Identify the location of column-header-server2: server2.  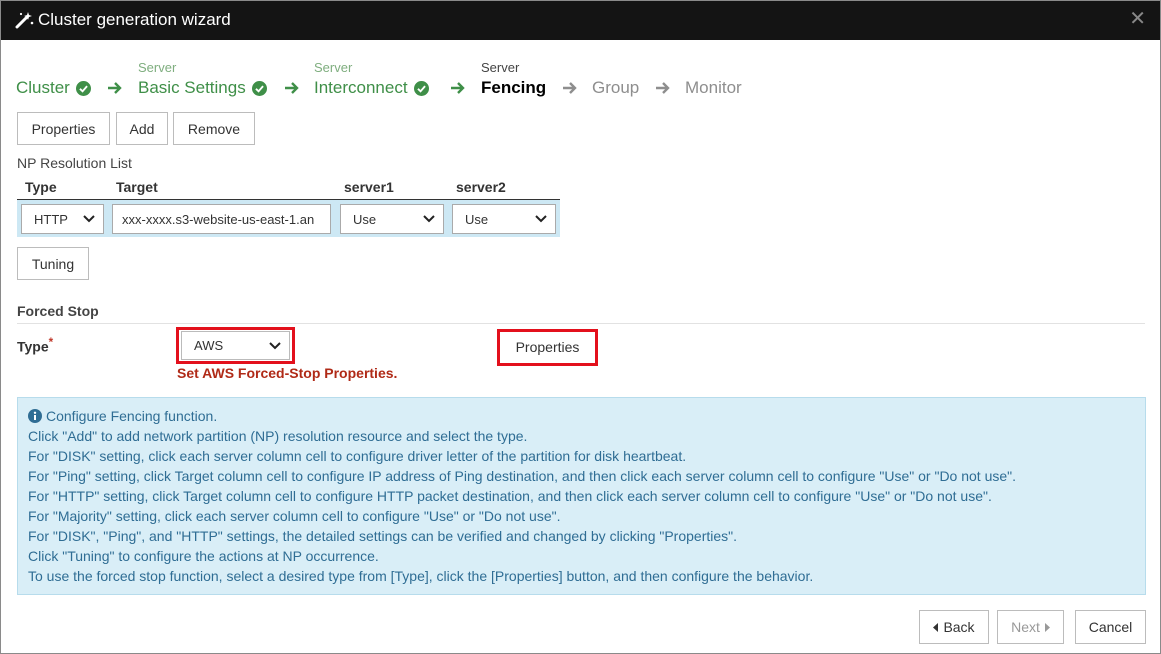
(481, 187).